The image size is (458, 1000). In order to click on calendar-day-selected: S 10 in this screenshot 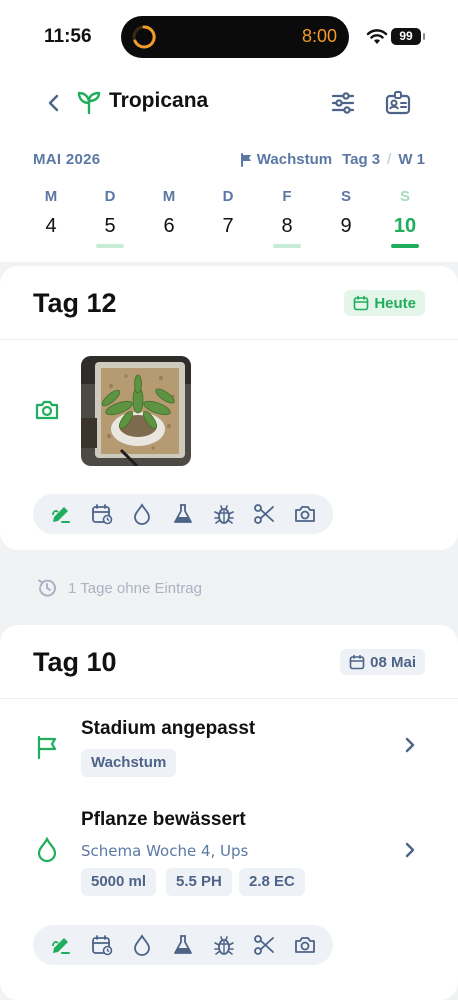, I will do `click(405, 218)`.